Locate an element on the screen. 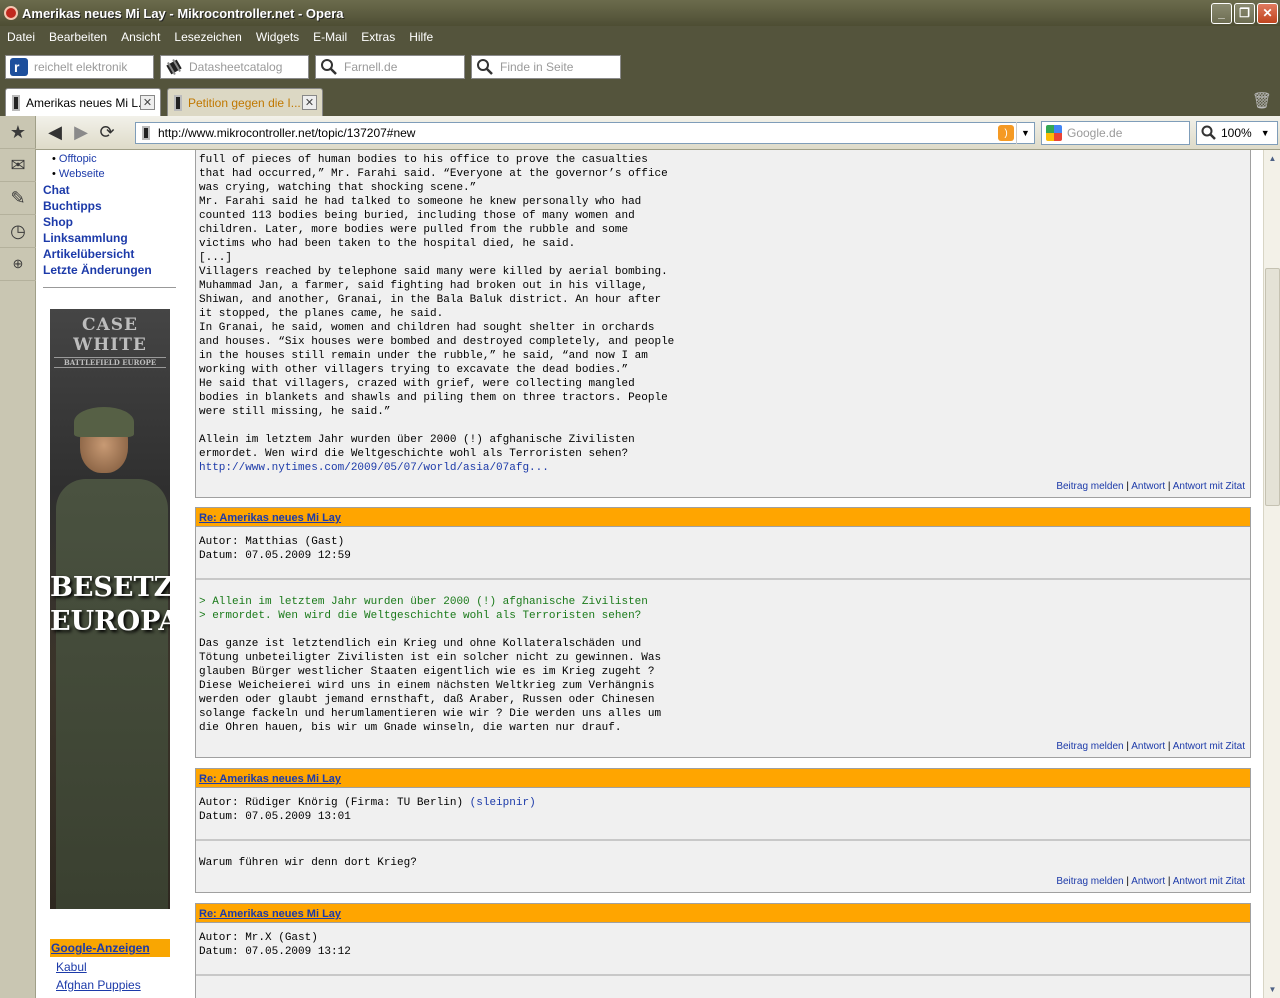 Image resolution: width=1280 pixels, height=998 pixels. tab-amerikas: Amerikas neues Mi L... ✕ is located at coordinates (83, 102).